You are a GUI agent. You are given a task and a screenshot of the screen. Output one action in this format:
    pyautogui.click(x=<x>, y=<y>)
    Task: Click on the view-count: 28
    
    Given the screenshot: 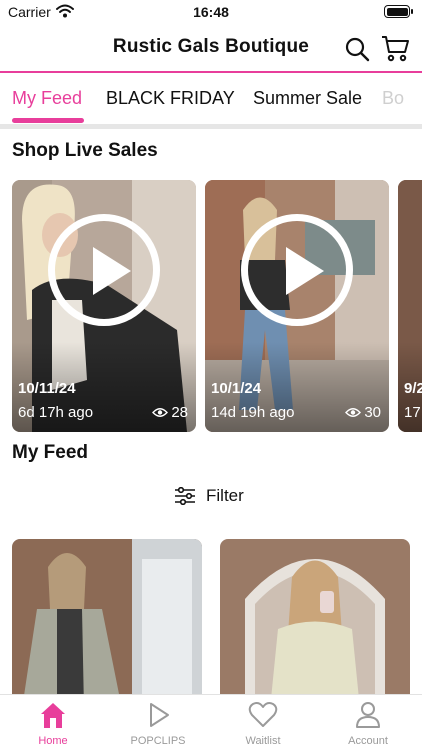 What is the action you would take?
    pyautogui.click(x=170, y=412)
    